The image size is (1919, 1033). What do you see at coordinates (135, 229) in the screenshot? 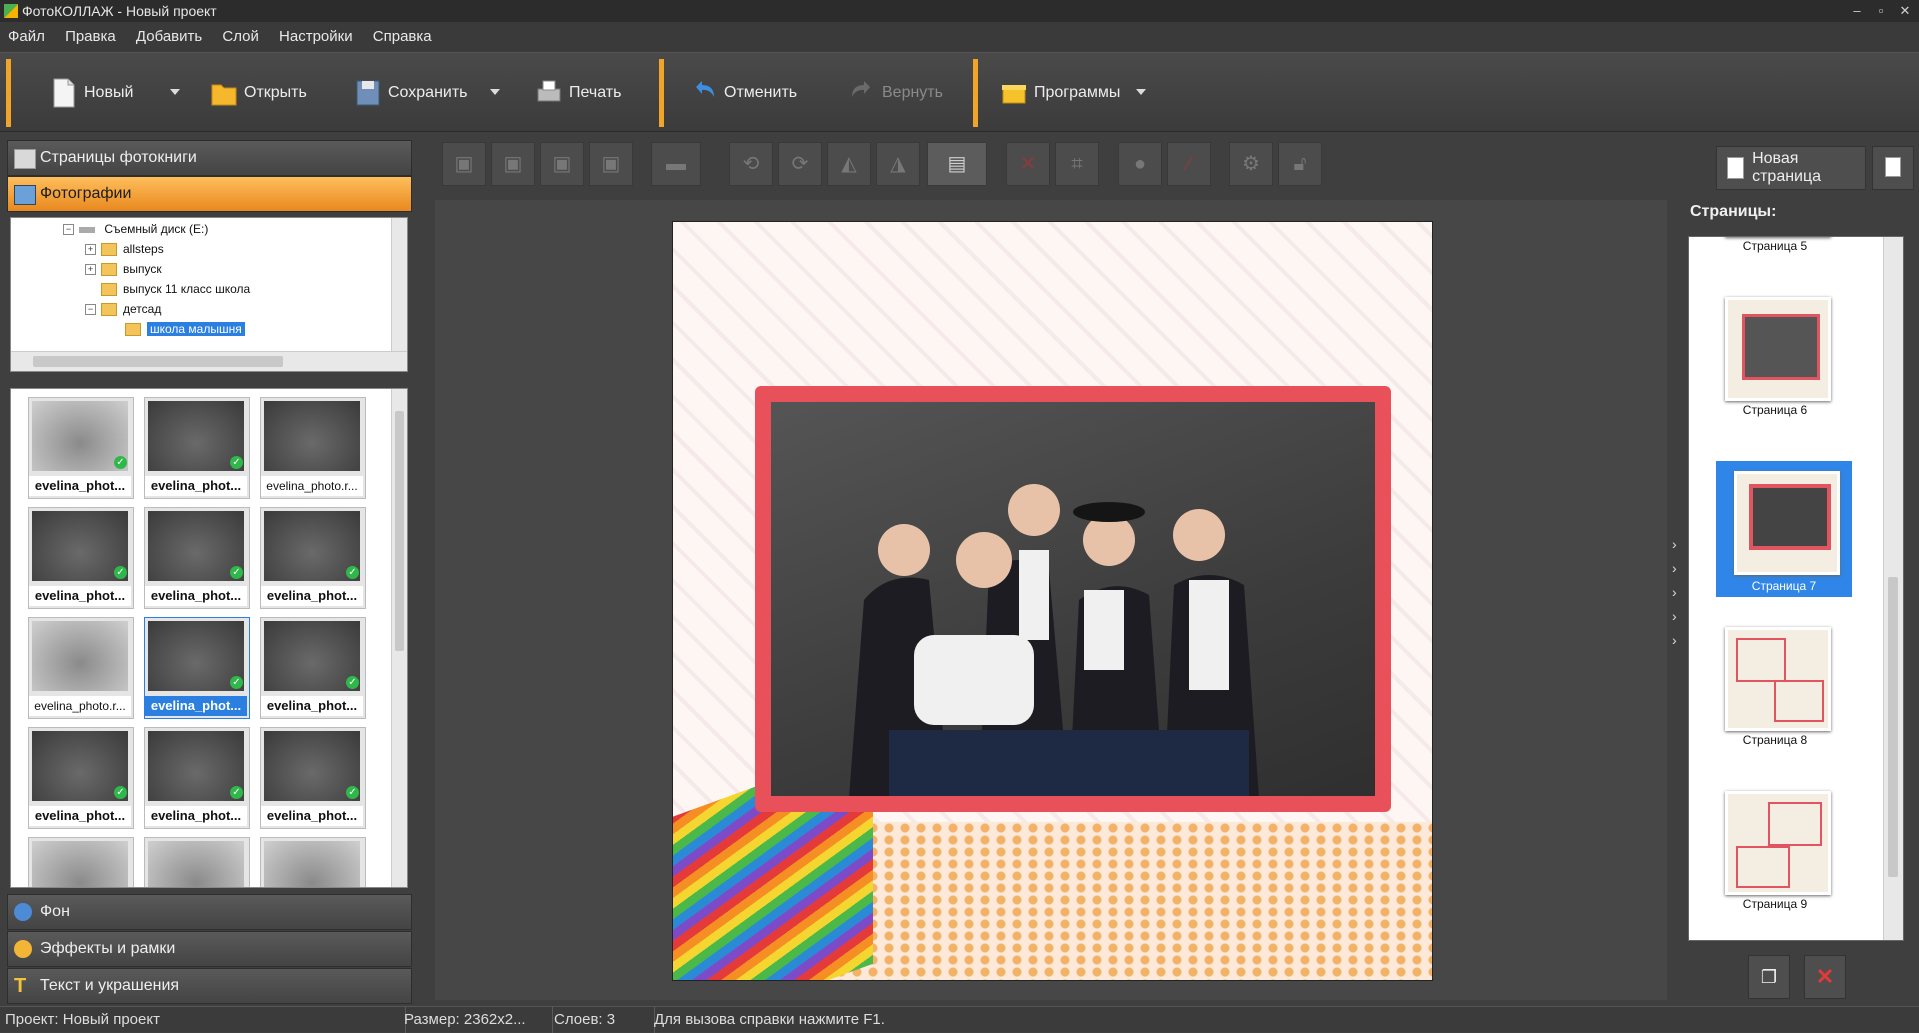
I see `tree-item-drive: − Съемный диск (E:)` at bounding box center [135, 229].